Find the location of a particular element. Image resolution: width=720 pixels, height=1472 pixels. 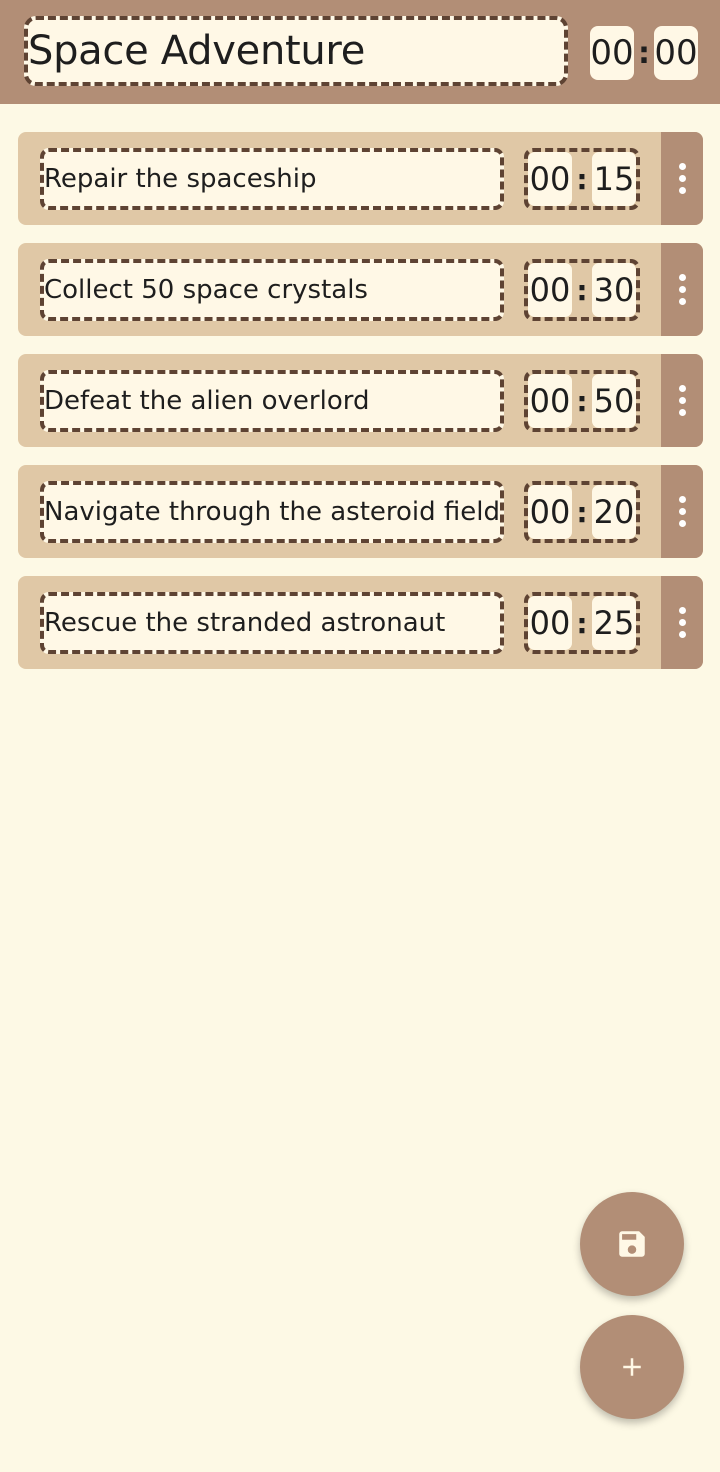

task-timer-seconds: 50 is located at coordinates (614, 401).